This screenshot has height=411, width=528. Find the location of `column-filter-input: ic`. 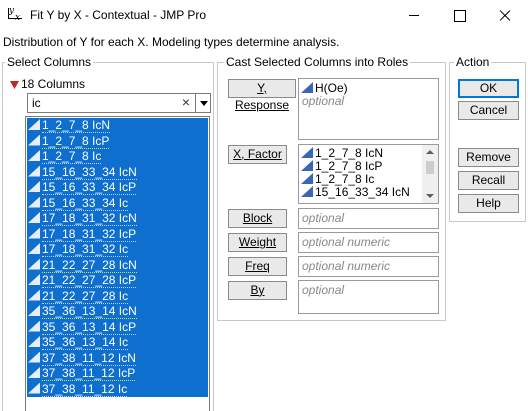

column-filter-input: ic is located at coordinates (36, 103).